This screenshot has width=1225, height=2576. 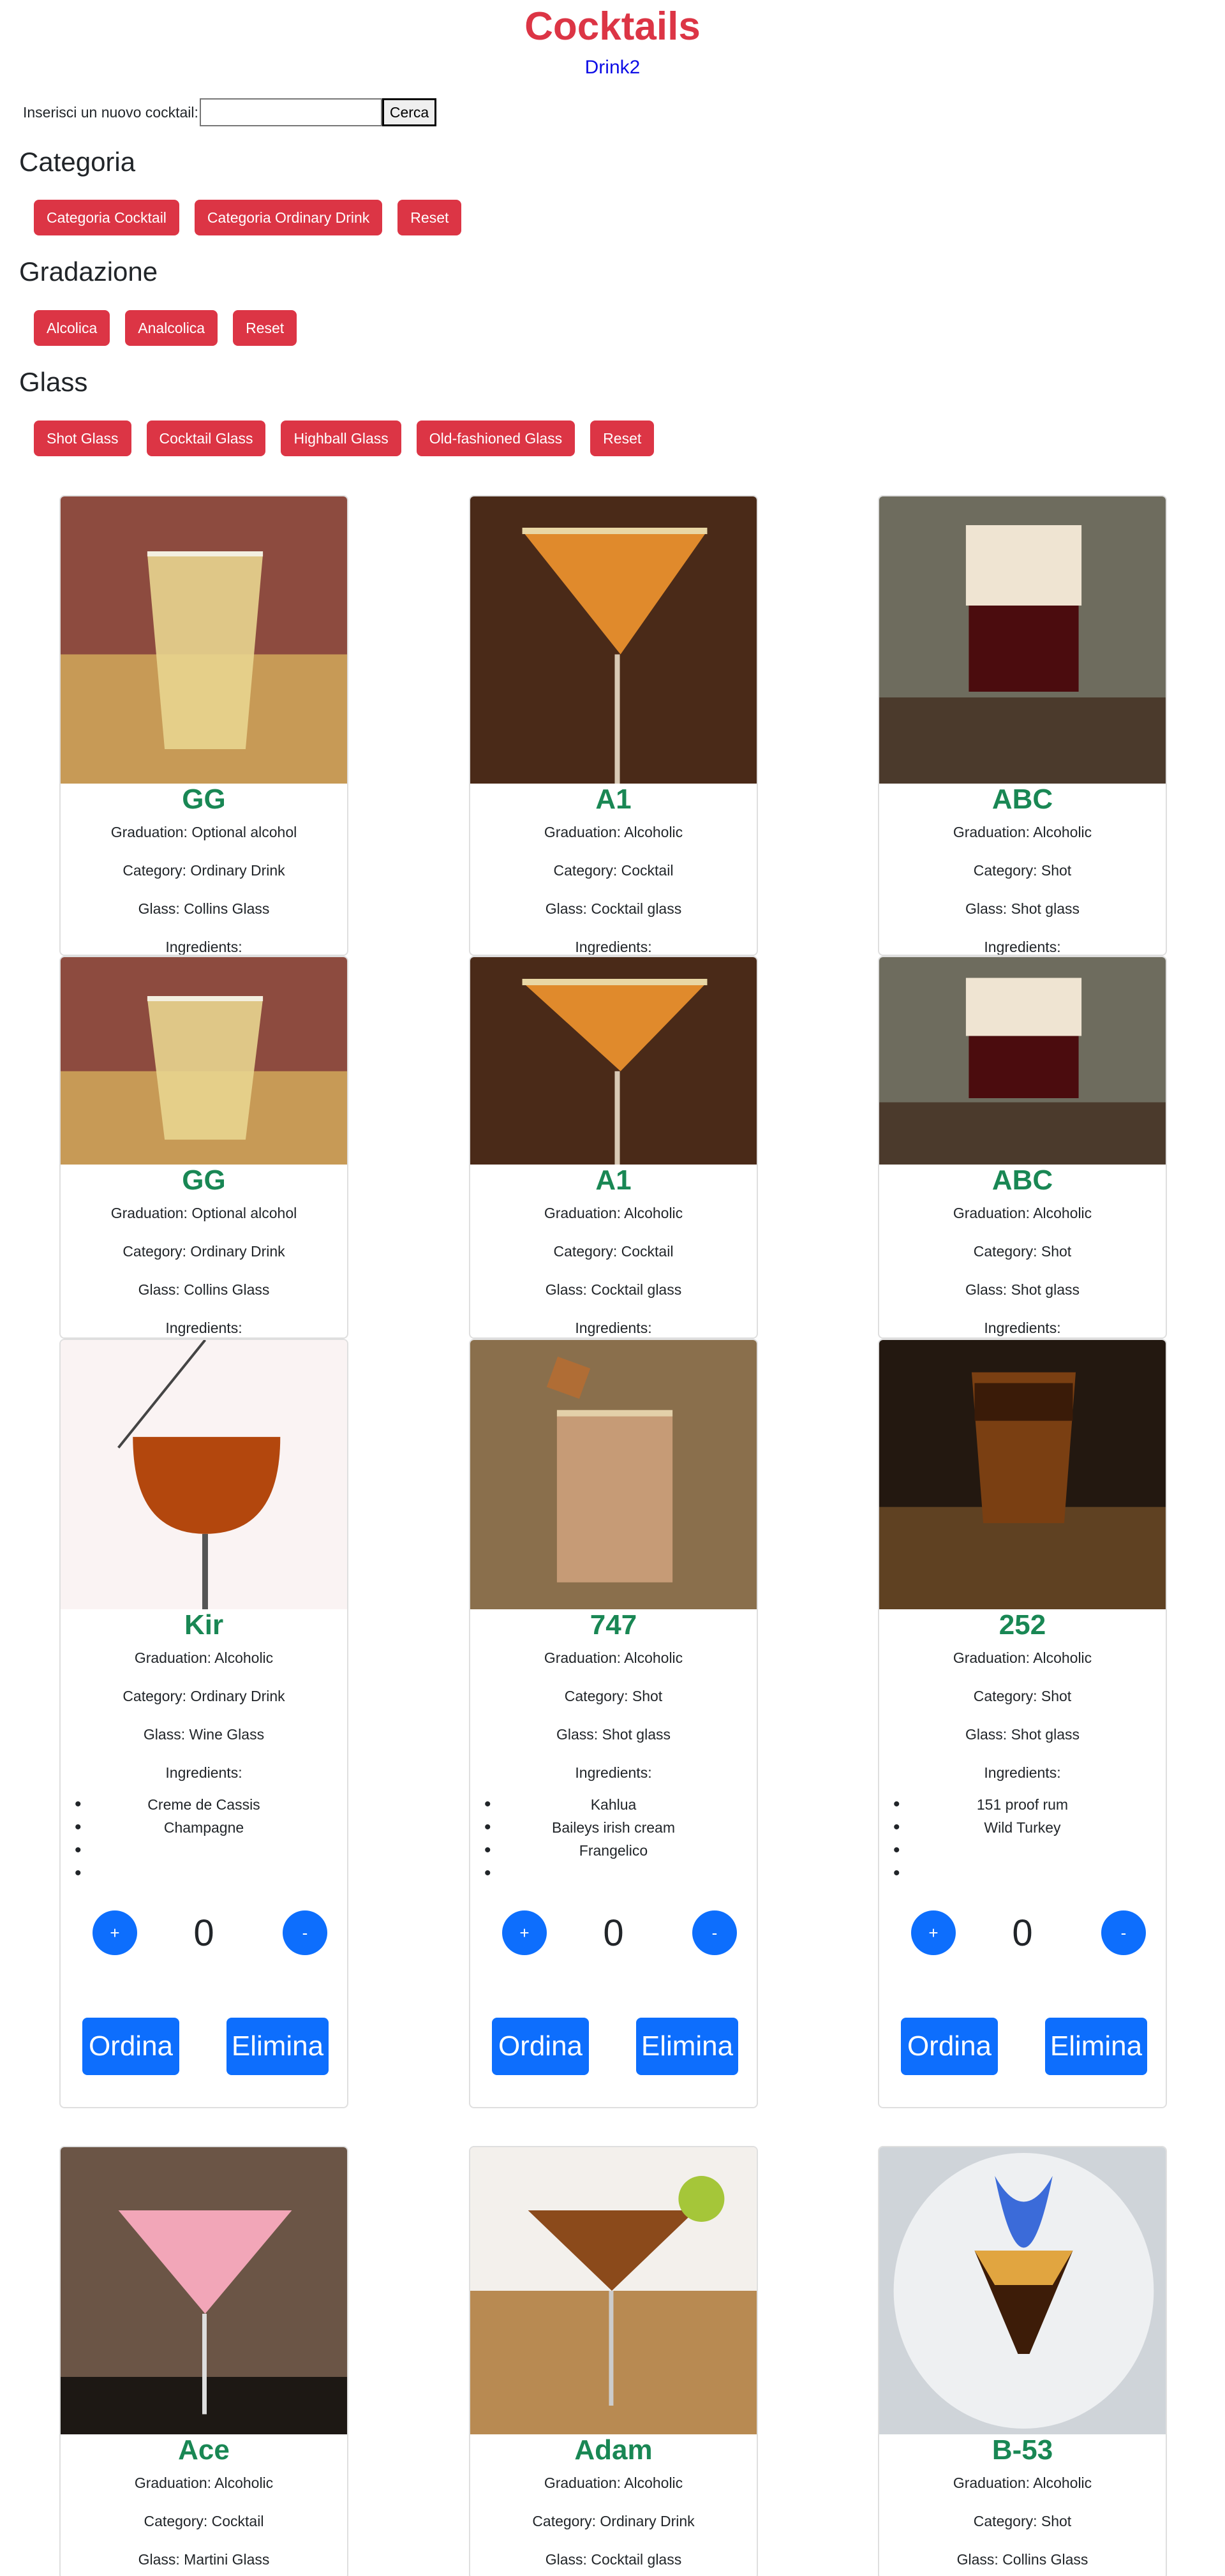 I want to click on highball-glass-button: Highball Glass, so click(x=341, y=438).